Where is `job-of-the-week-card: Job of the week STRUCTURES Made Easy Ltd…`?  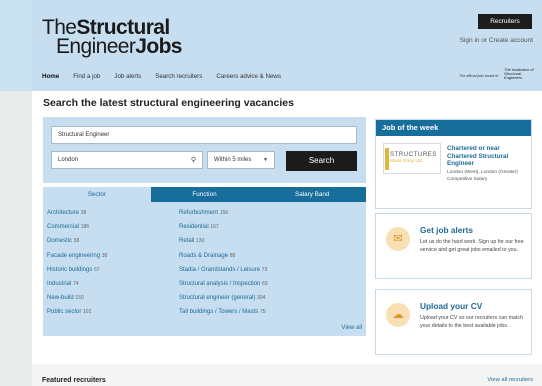 job-of-the-week-card: Job of the week STRUCTURES Made Easy Ltd… is located at coordinates (453, 164).